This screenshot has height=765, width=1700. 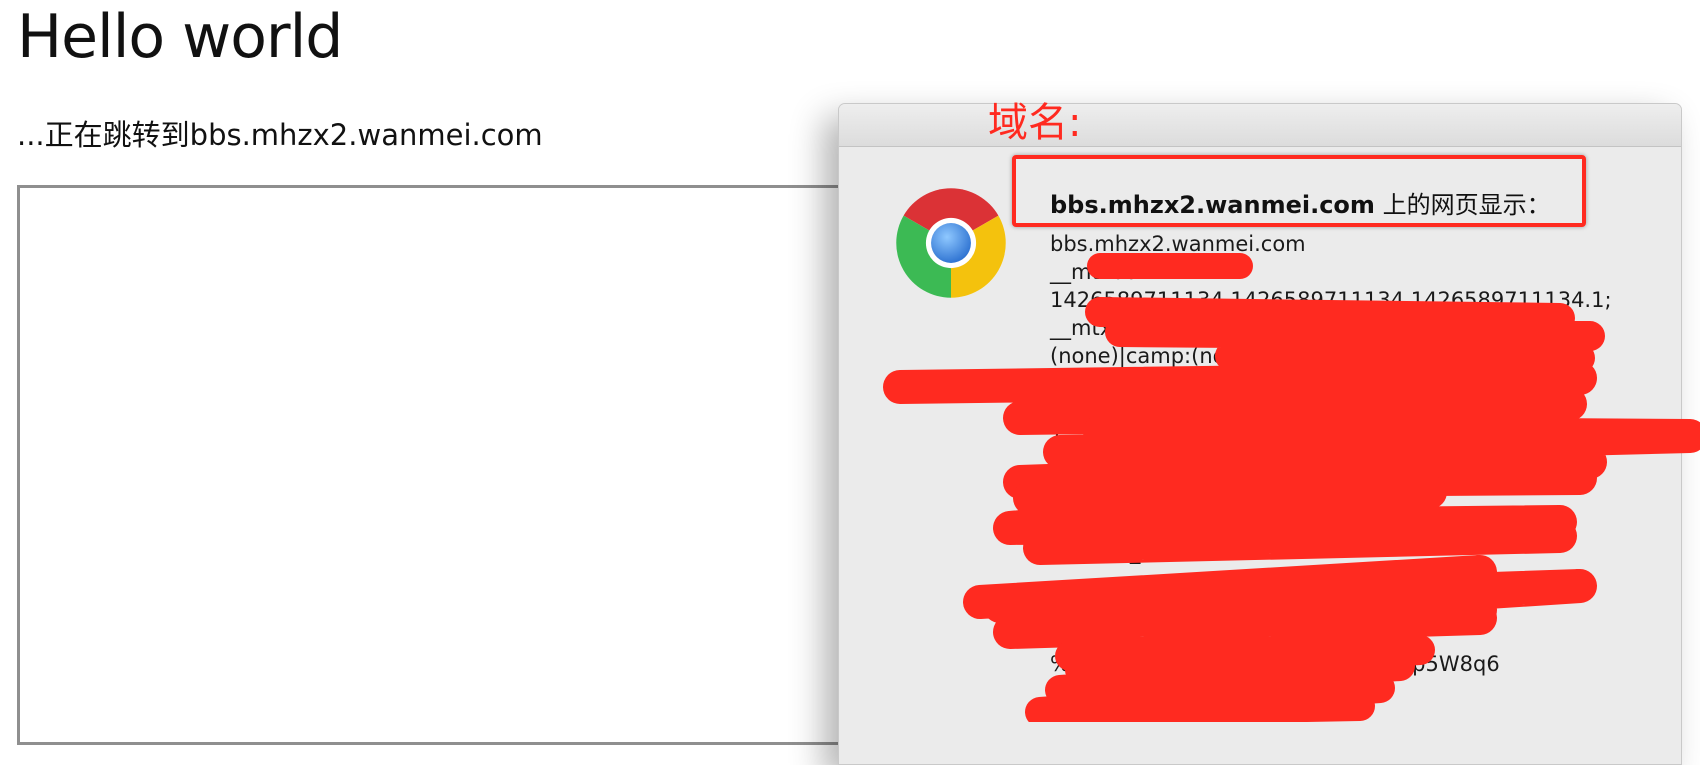 I want to click on message-line: 6; 1naE_2132, so click(x=1122, y=552).